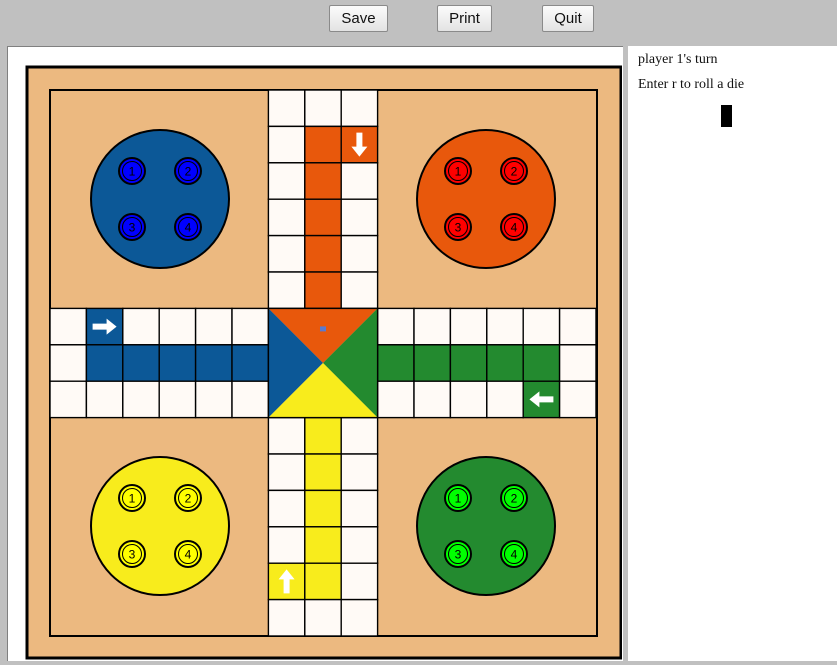  What do you see at coordinates (568, 18) in the screenshot?
I see `quit-button: Quit` at bounding box center [568, 18].